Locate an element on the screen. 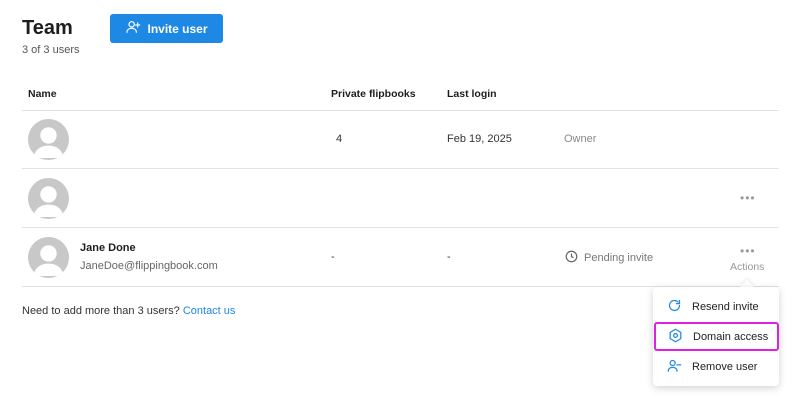  last-login-value: - is located at coordinates (449, 257).